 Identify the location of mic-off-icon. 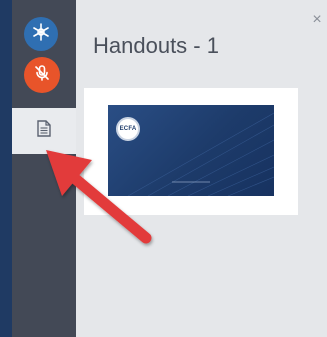
(42, 75).